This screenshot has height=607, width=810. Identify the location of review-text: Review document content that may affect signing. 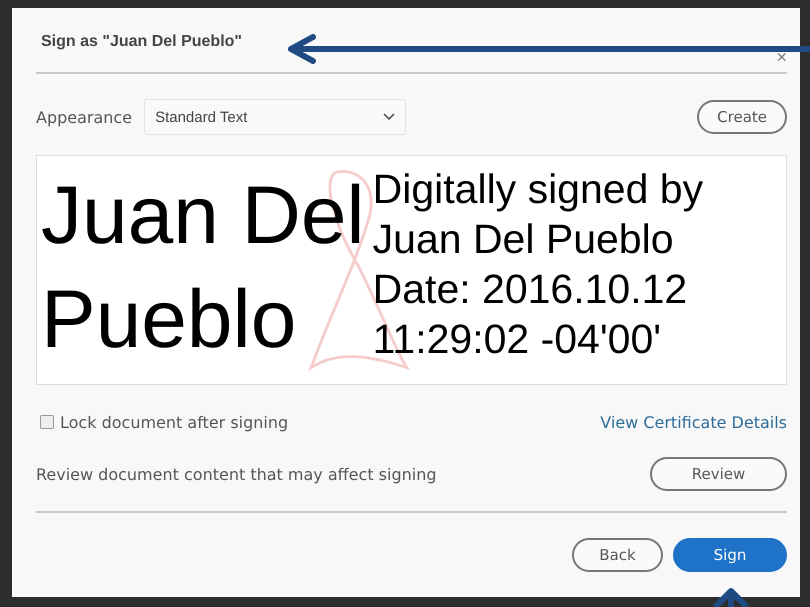
(236, 474).